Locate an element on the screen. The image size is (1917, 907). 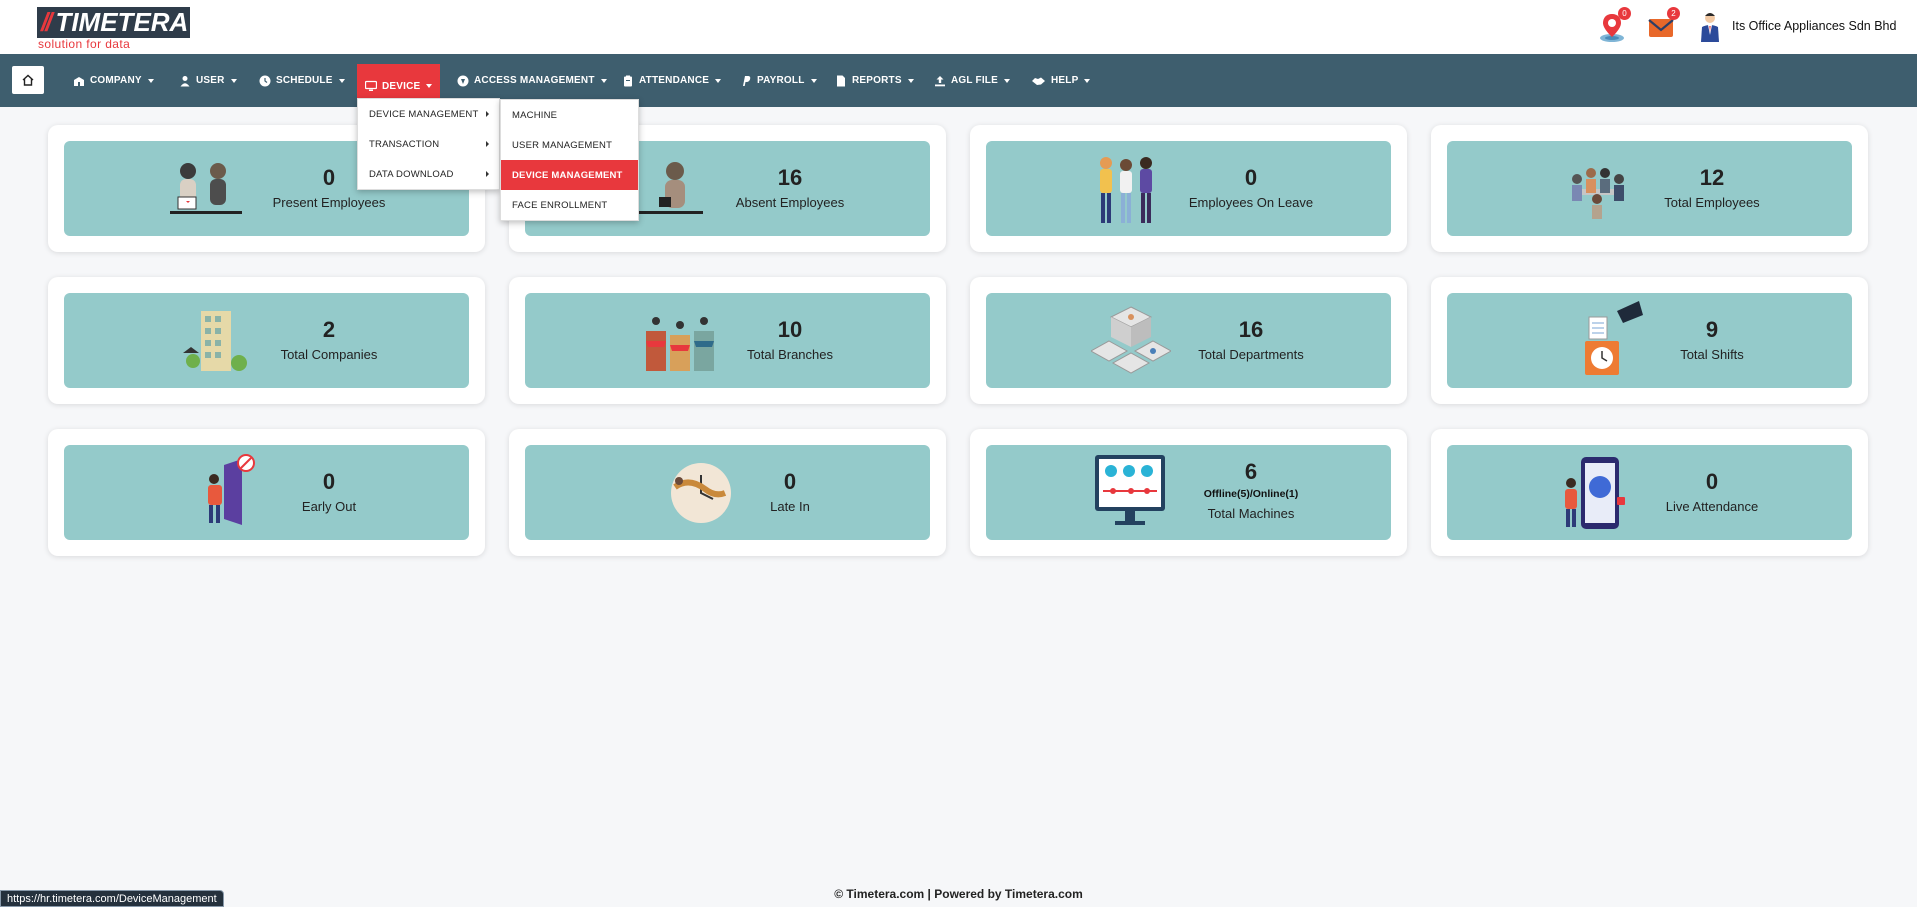
card-value: 12 is located at coordinates (1712, 177).